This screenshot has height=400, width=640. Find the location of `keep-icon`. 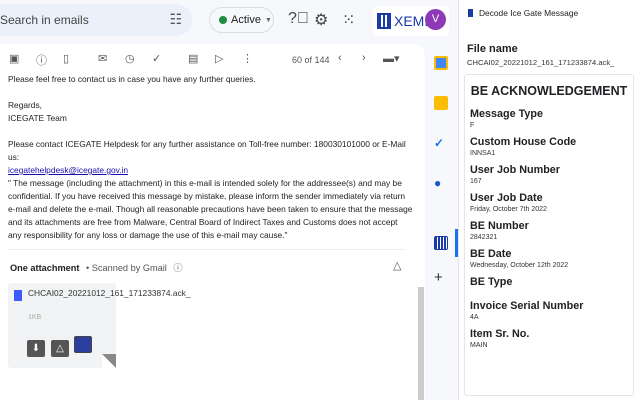

keep-icon is located at coordinates (441, 103).